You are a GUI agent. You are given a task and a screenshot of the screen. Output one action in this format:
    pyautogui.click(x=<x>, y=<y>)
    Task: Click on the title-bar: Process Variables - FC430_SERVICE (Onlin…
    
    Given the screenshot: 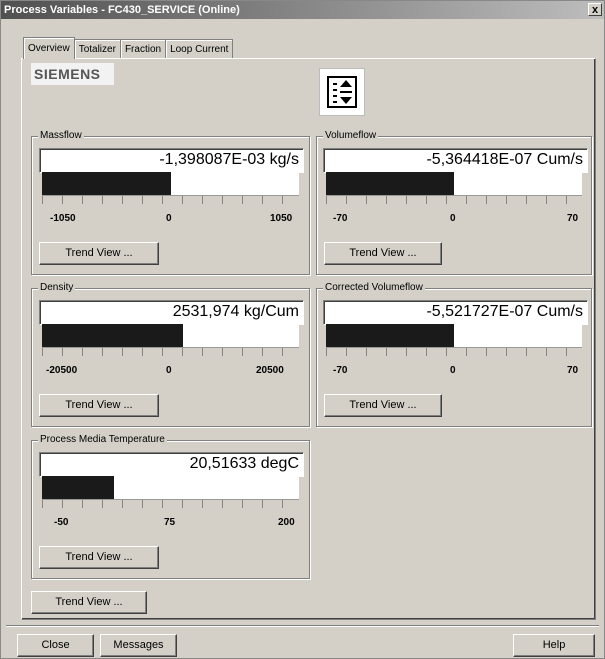 What is the action you would take?
    pyautogui.click(x=302, y=10)
    